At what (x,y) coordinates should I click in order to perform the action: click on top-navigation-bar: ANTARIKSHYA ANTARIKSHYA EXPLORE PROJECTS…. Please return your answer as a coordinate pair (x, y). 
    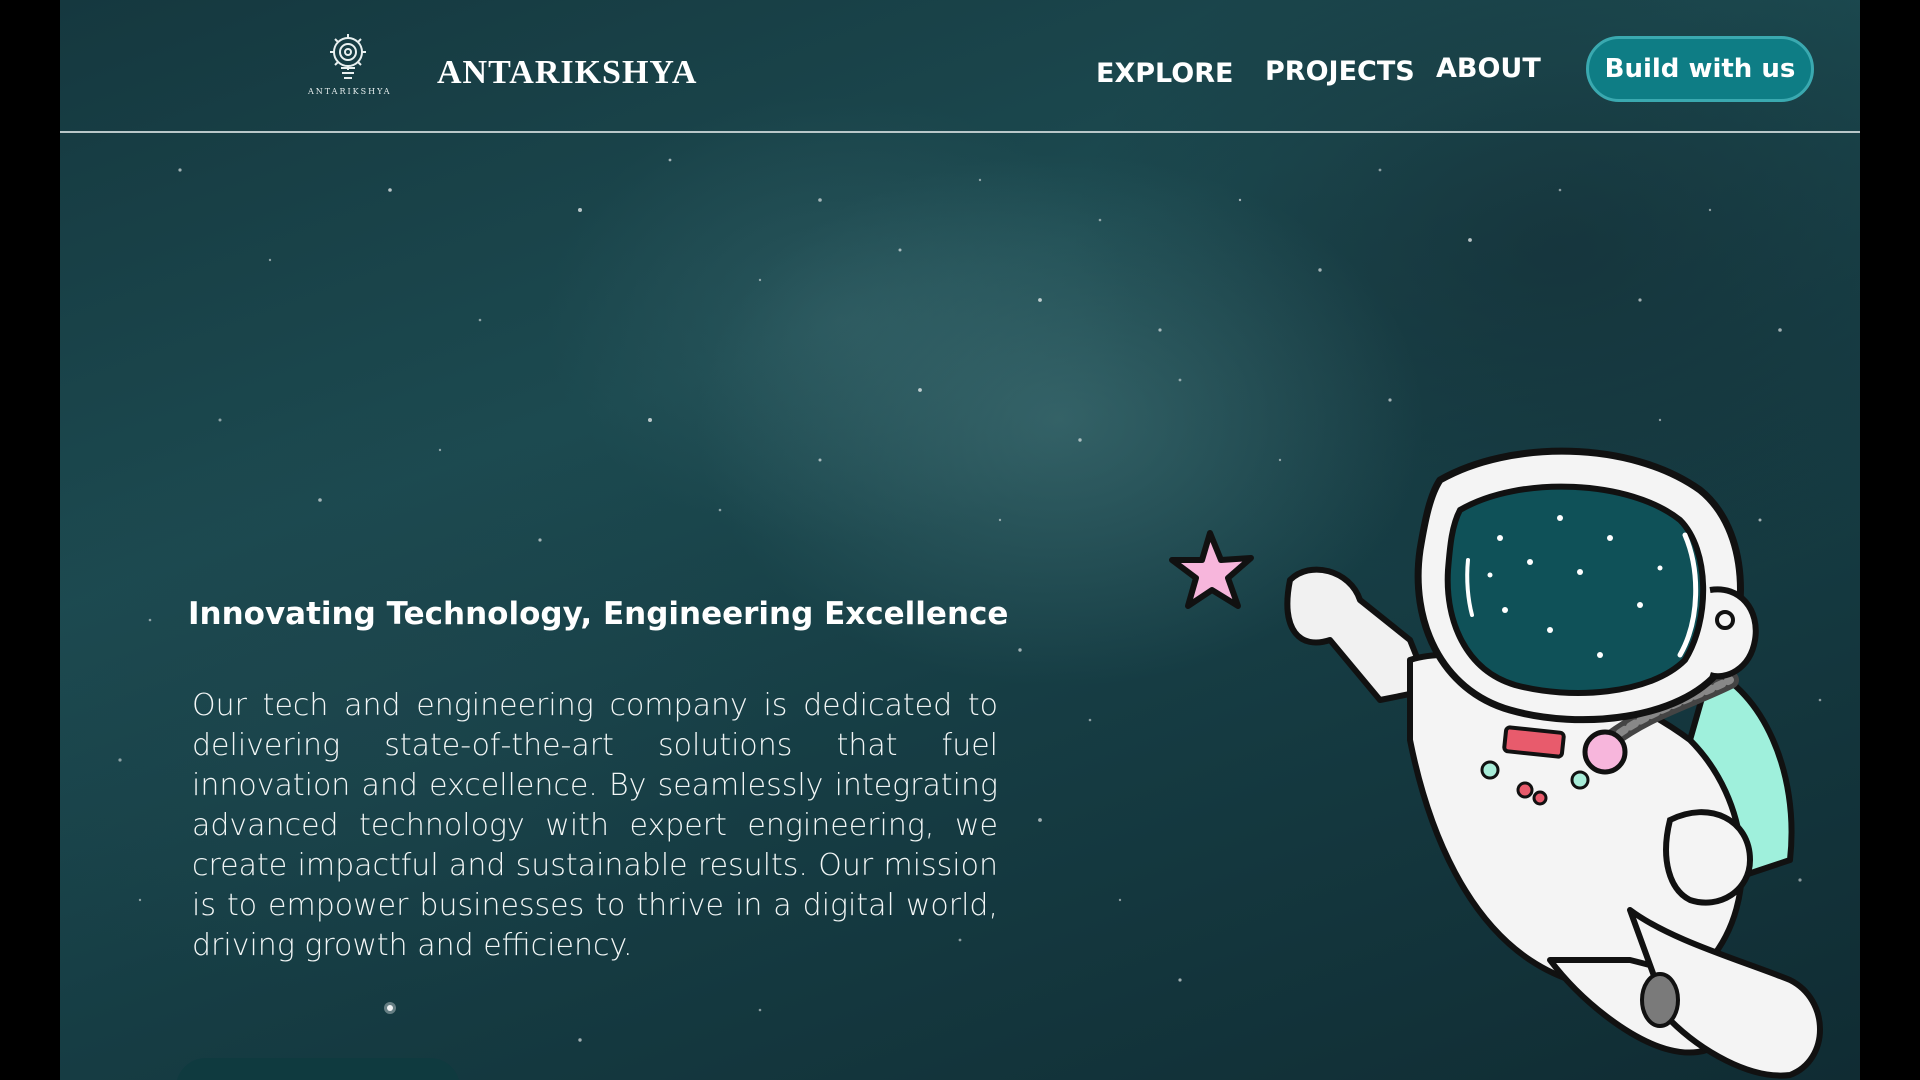
    Looking at the image, I should click on (960, 66).